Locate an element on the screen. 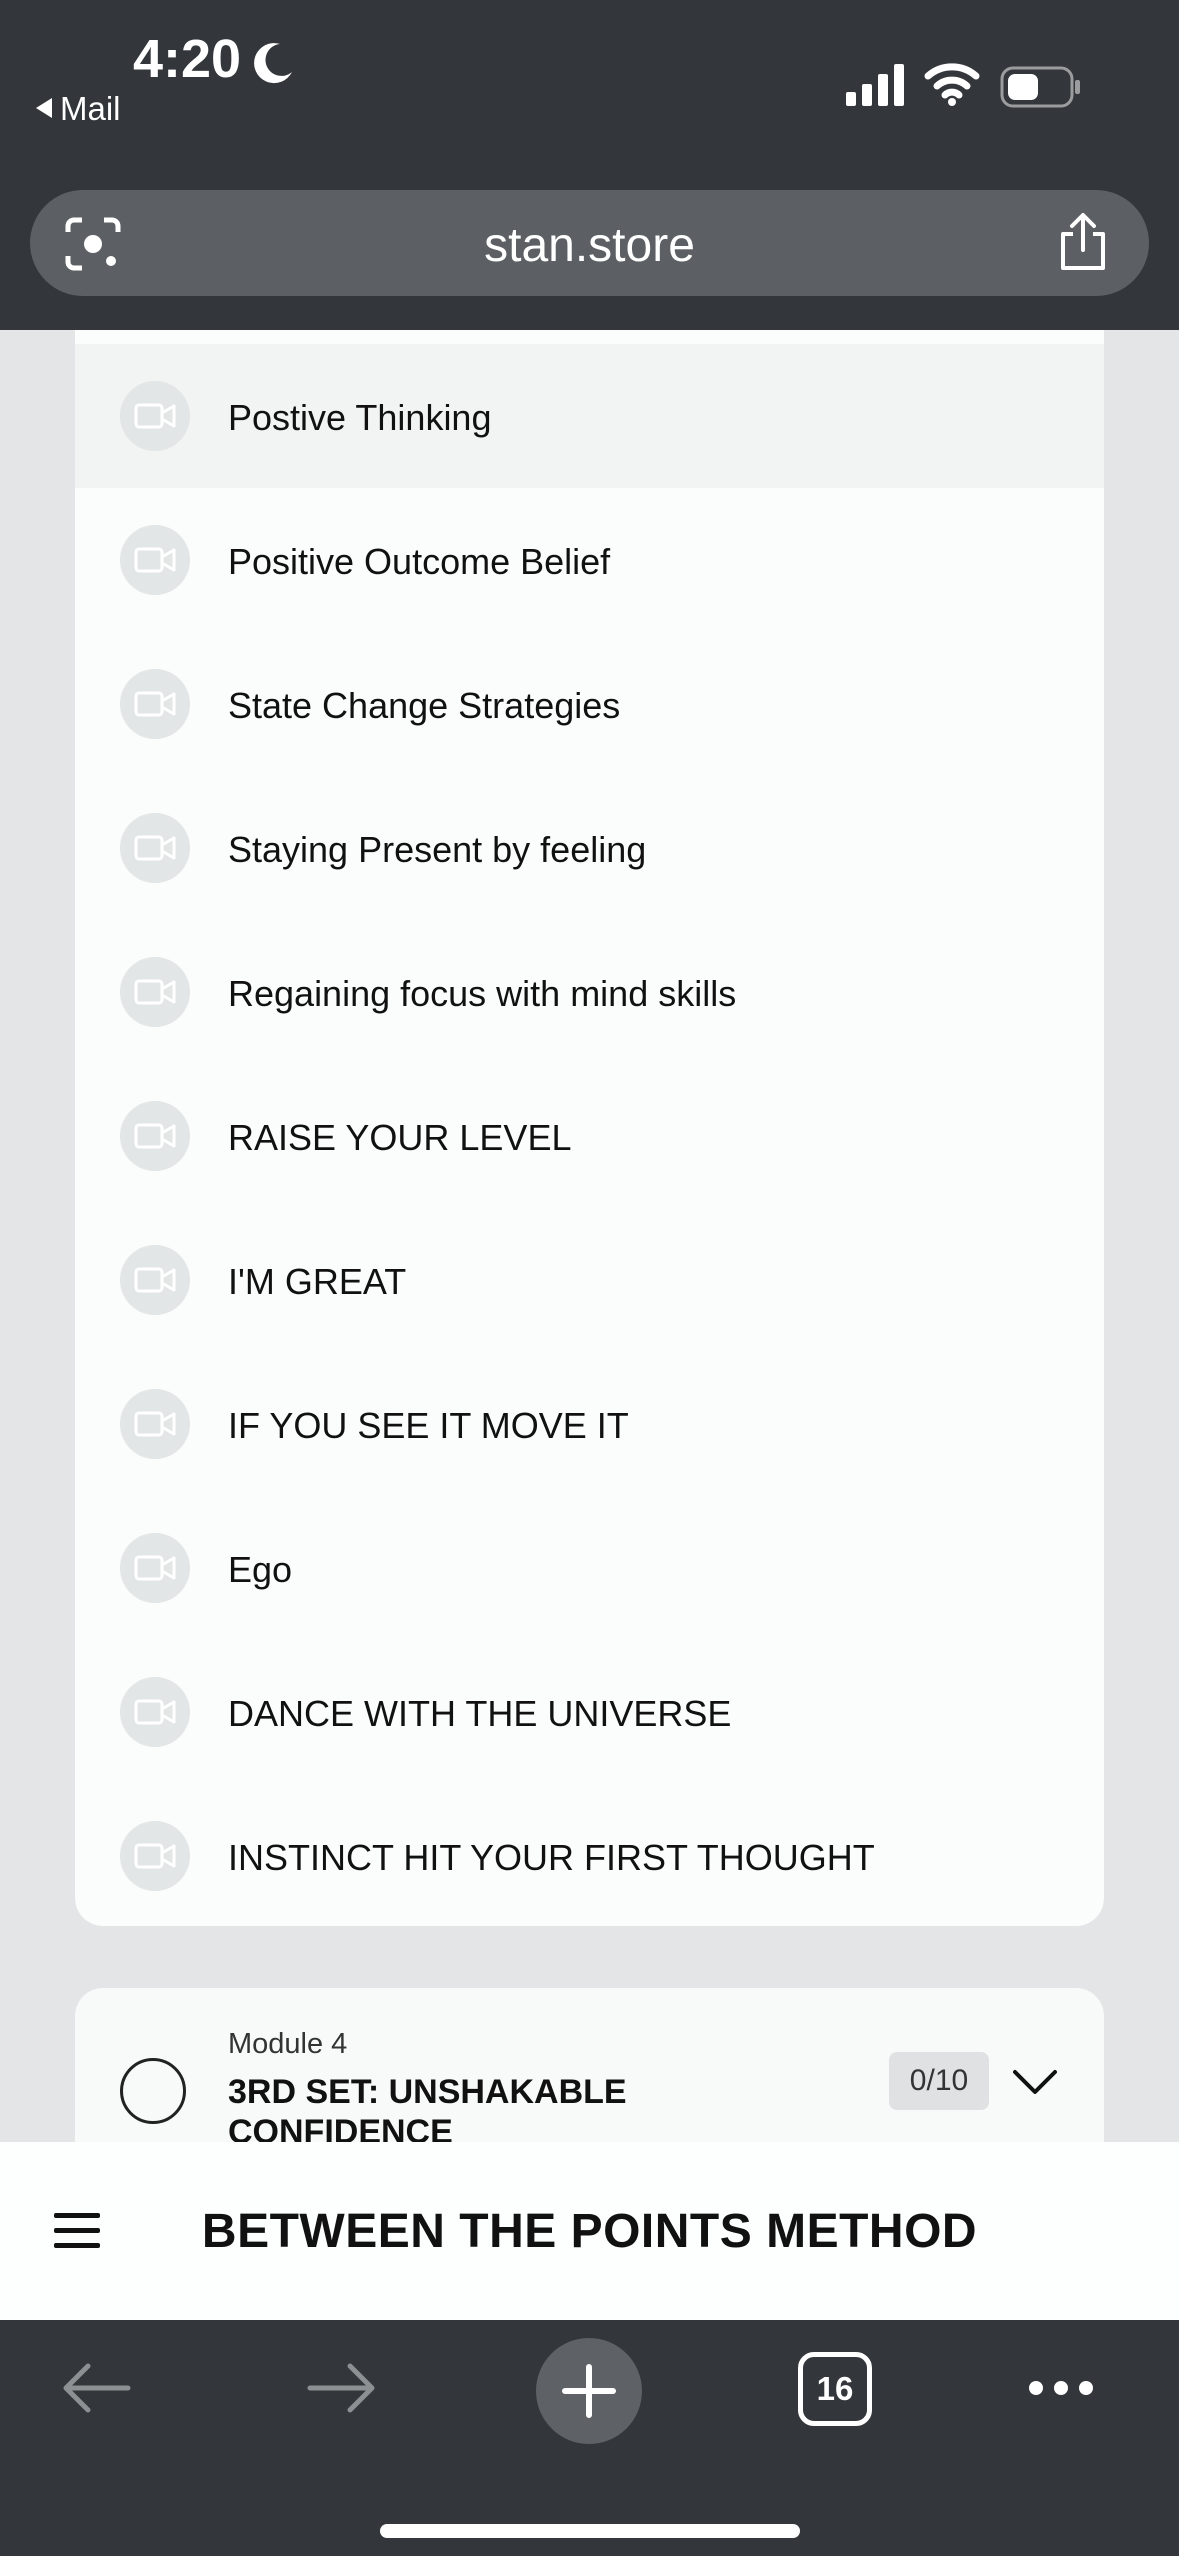 The width and height of the screenshot is (1179, 2556). lesson-title: Staying Present by feeling is located at coordinates (437, 849).